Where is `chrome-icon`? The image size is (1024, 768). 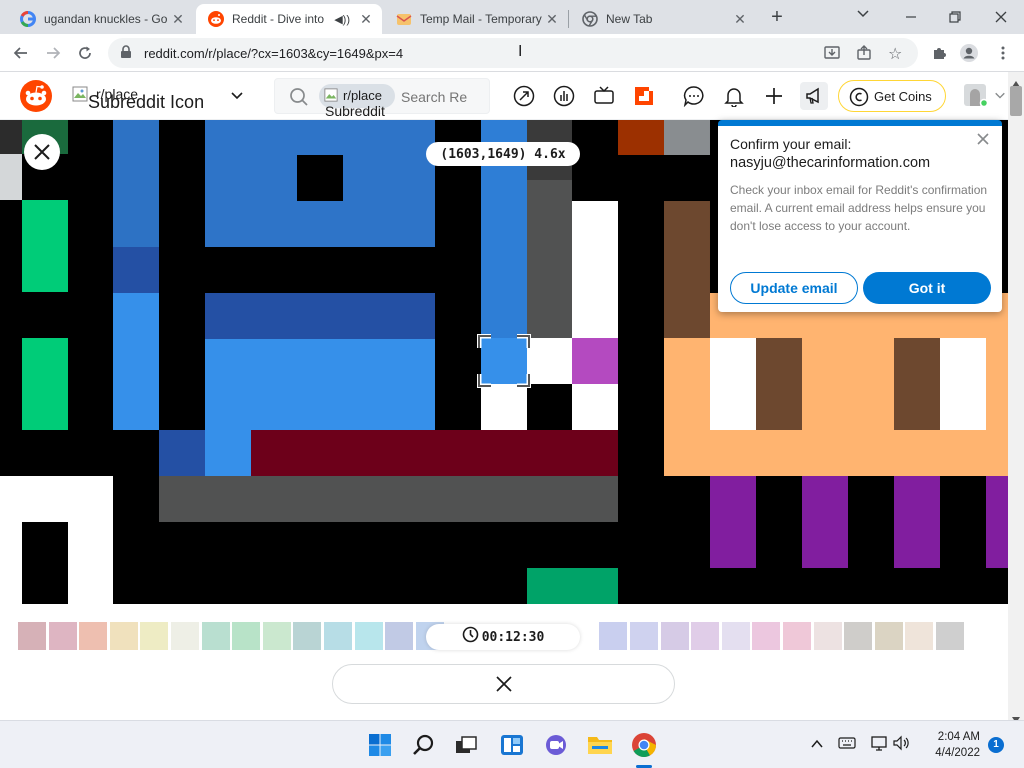
chrome-icon is located at coordinates (590, 19).